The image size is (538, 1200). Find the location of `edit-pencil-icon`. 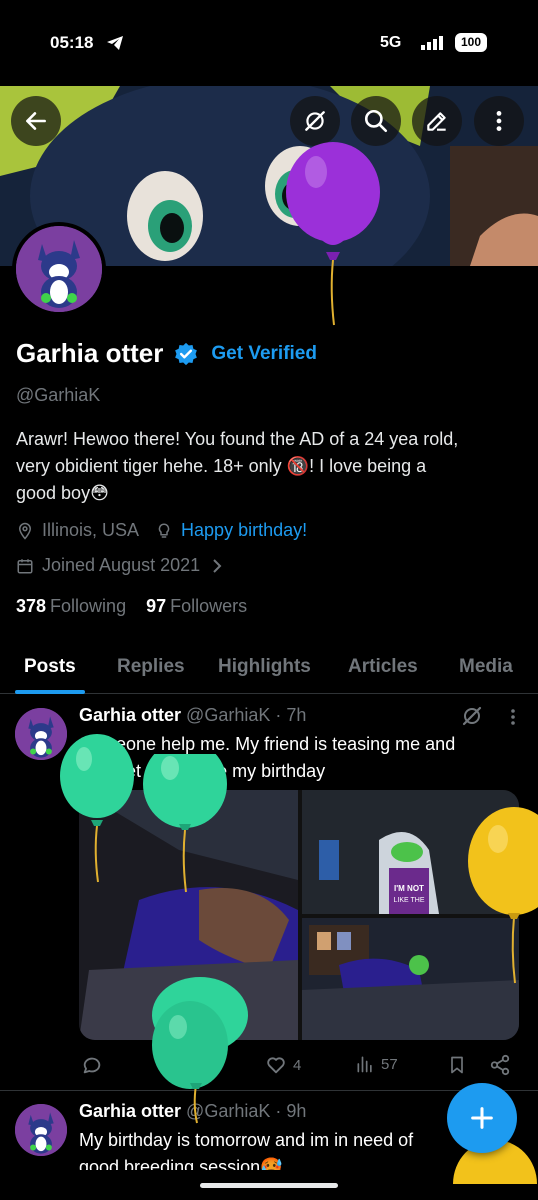

edit-pencil-icon is located at coordinates (436, 121).